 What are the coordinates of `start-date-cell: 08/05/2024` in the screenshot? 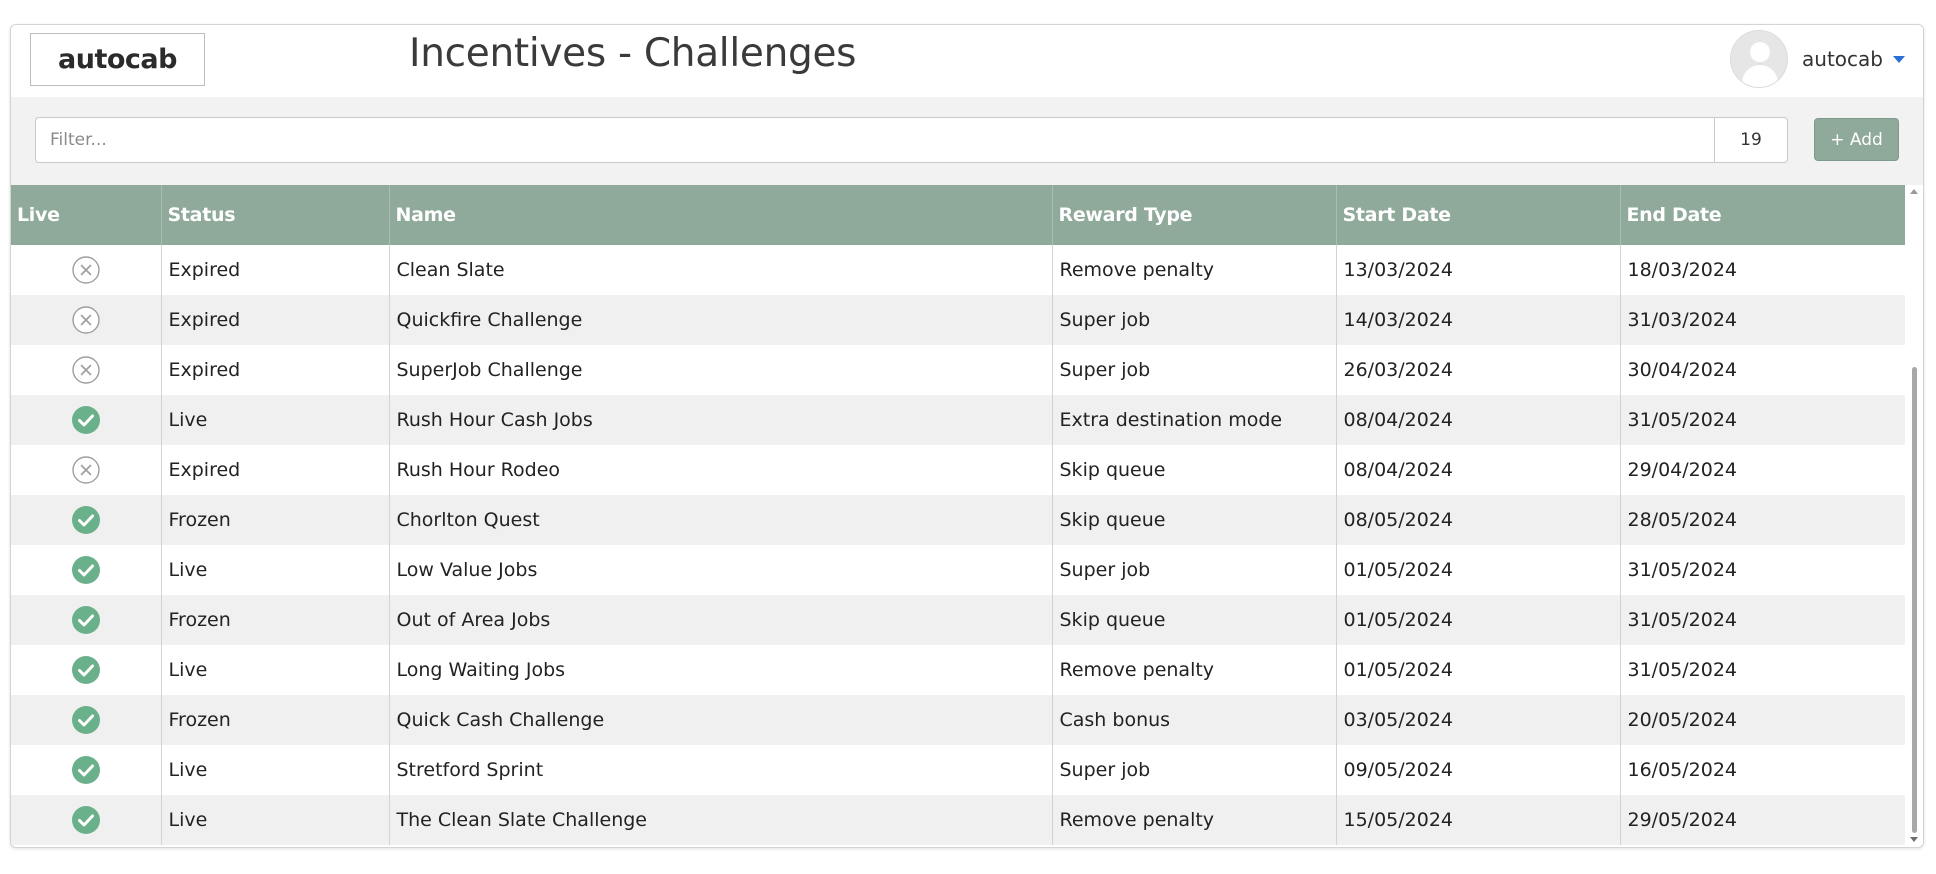 It's located at (1478, 520).